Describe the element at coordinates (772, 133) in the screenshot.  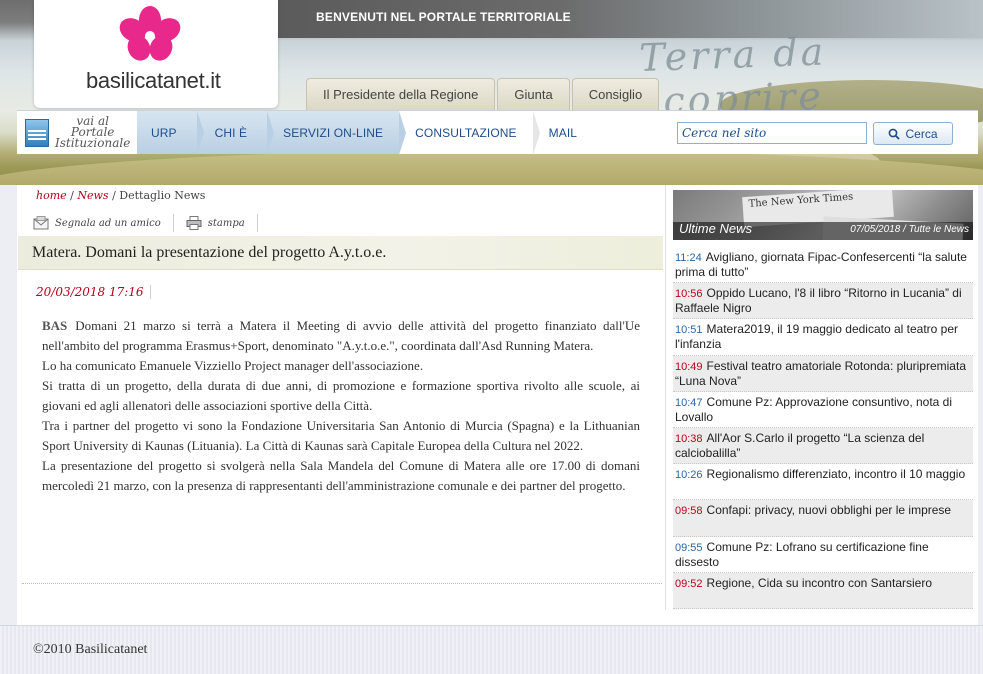
I see `search-input` at that location.